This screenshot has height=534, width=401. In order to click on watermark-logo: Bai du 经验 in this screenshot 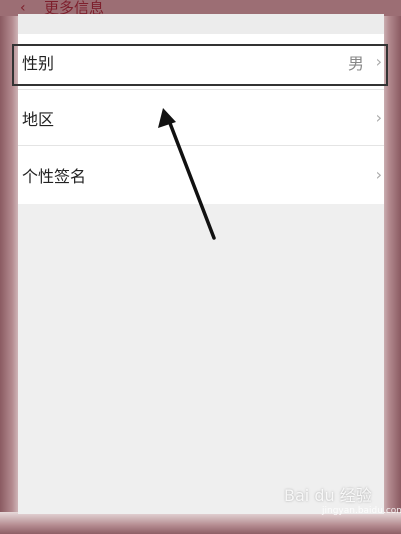, I will do `click(328, 495)`.